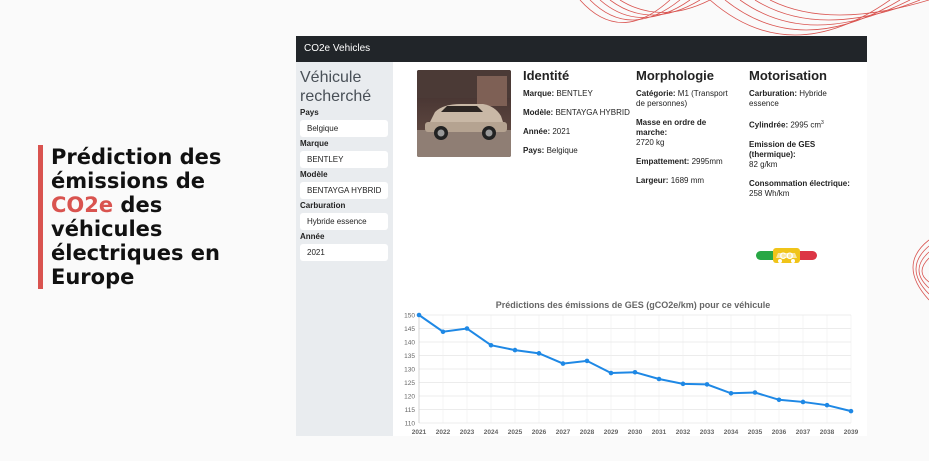  What do you see at coordinates (138, 205) in the screenshot?
I see `headline-line-rest: des` at bounding box center [138, 205].